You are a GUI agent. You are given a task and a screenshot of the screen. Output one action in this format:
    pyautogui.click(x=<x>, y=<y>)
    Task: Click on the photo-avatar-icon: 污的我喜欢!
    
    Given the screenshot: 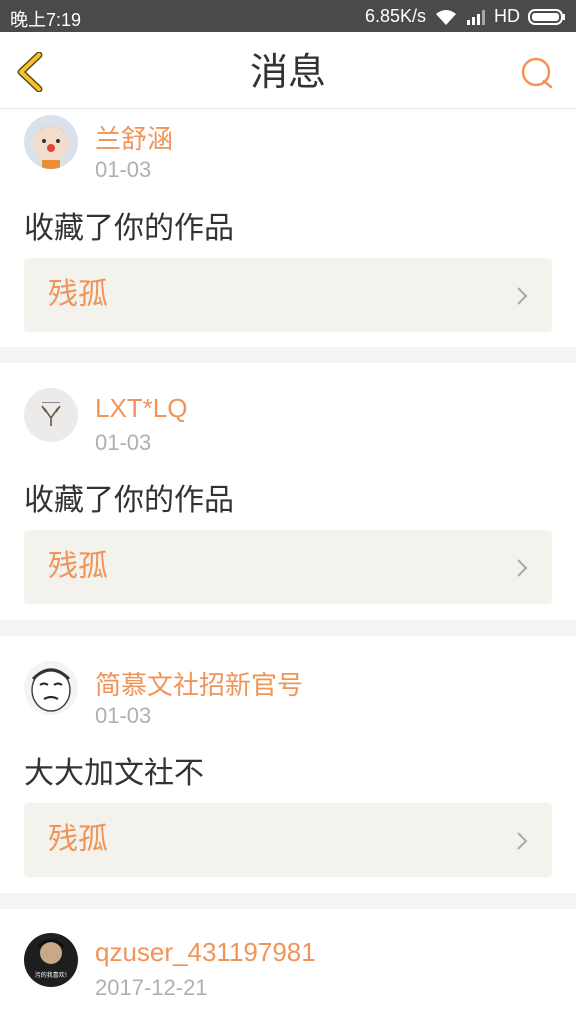 What is the action you would take?
    pyautogui.click(x=51, y=960)
    